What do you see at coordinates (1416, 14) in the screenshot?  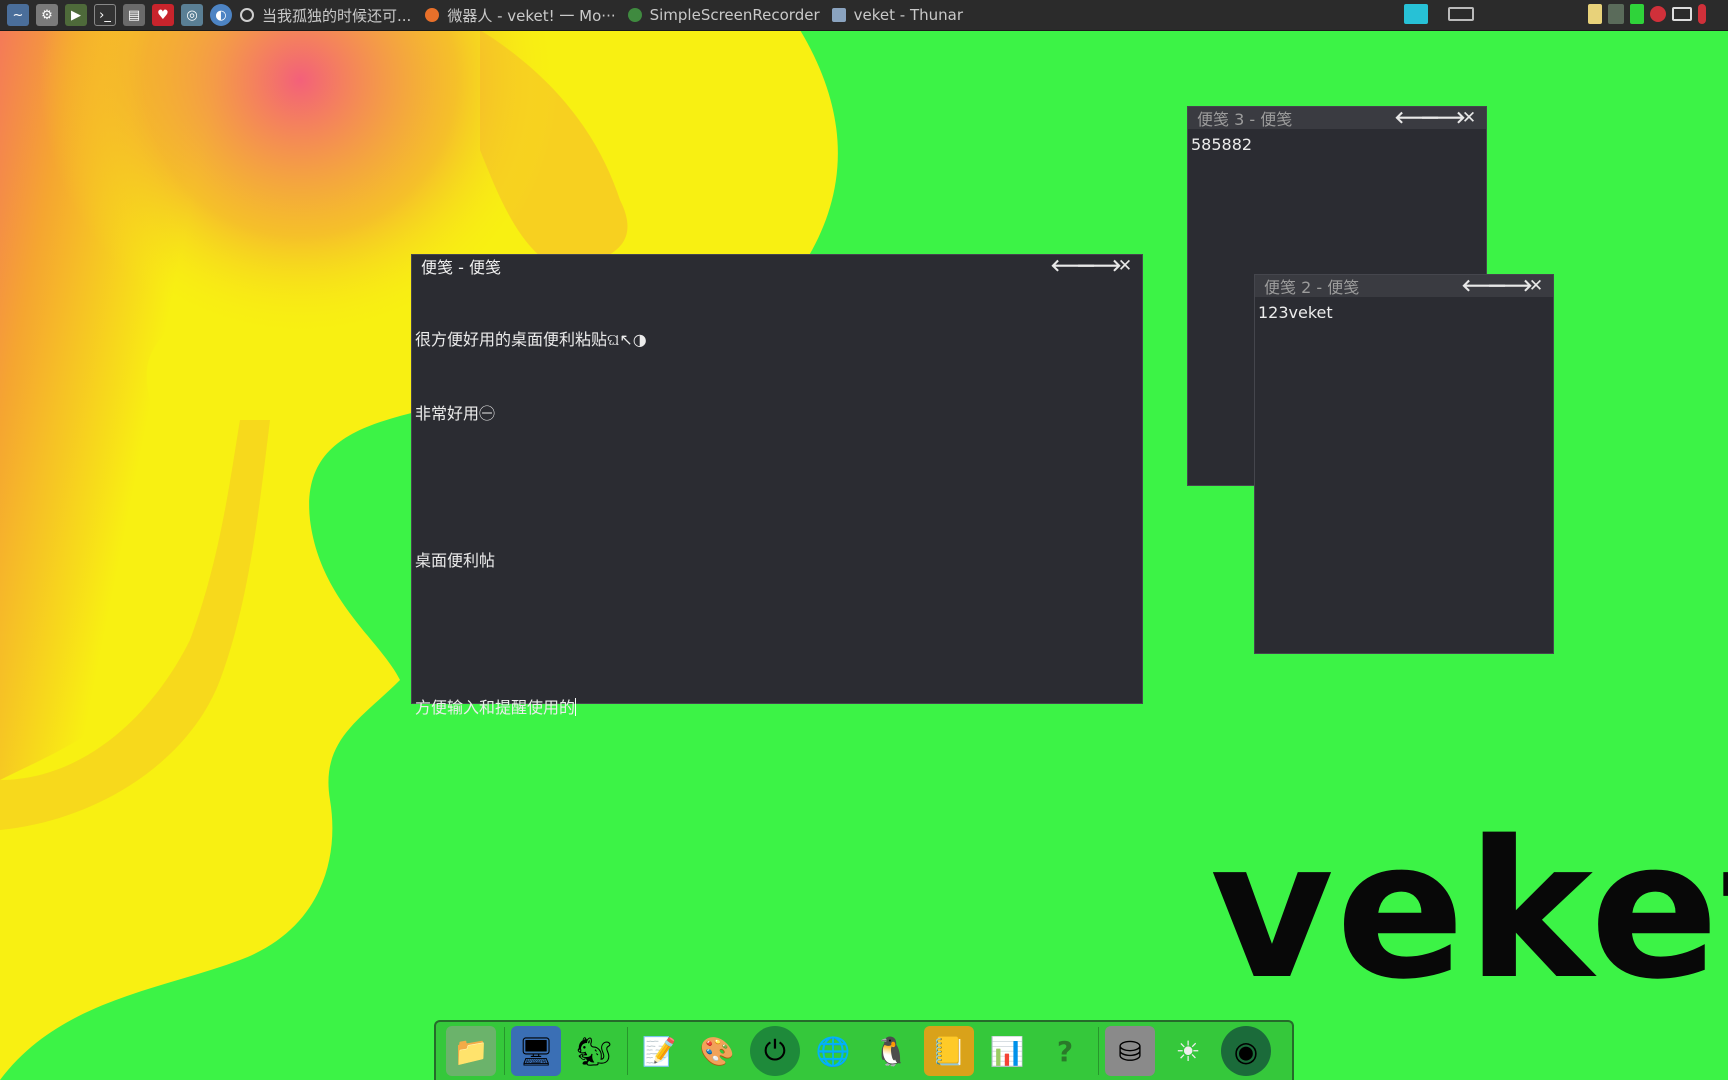 I see `screen-icon` at bounding box center [1416, 14].